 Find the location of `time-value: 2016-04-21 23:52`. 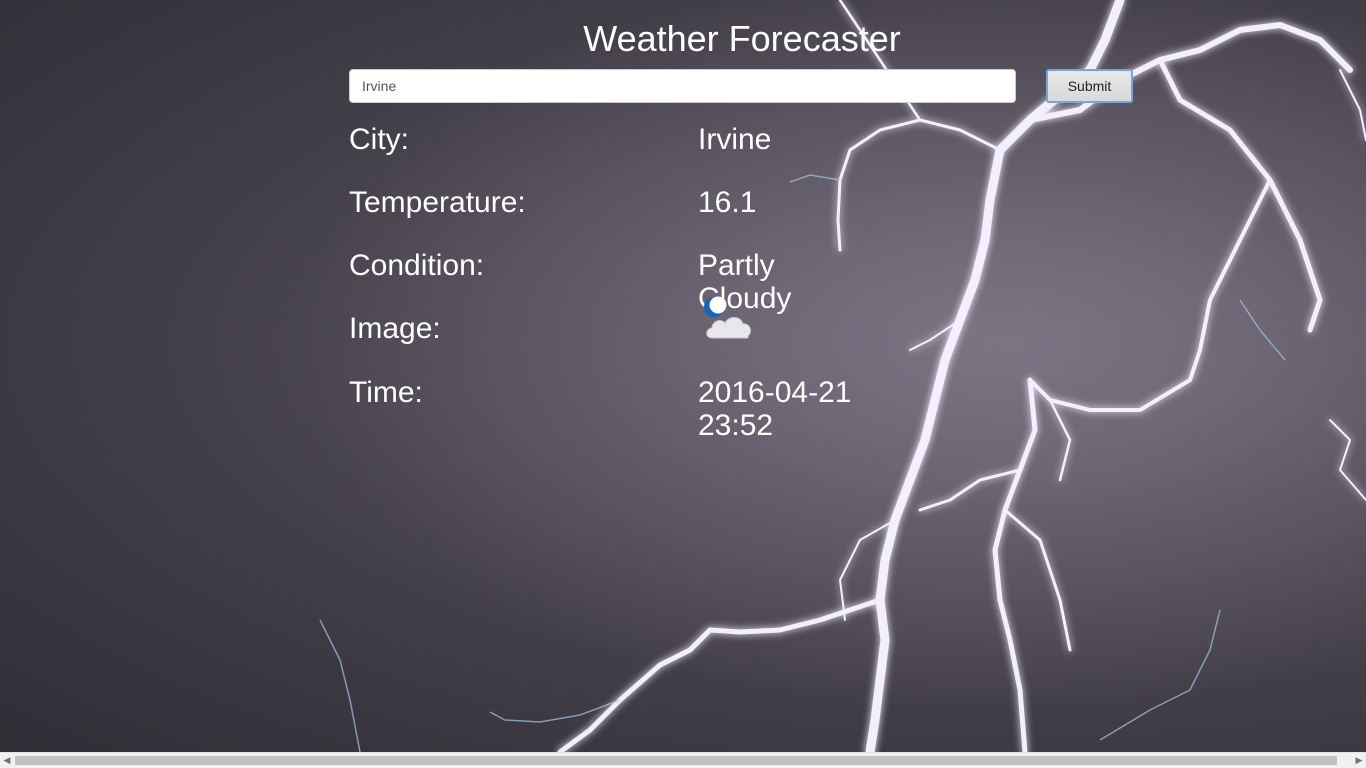

time-value: 2016-04-21 23:52 is located at coordinates (775, 409).